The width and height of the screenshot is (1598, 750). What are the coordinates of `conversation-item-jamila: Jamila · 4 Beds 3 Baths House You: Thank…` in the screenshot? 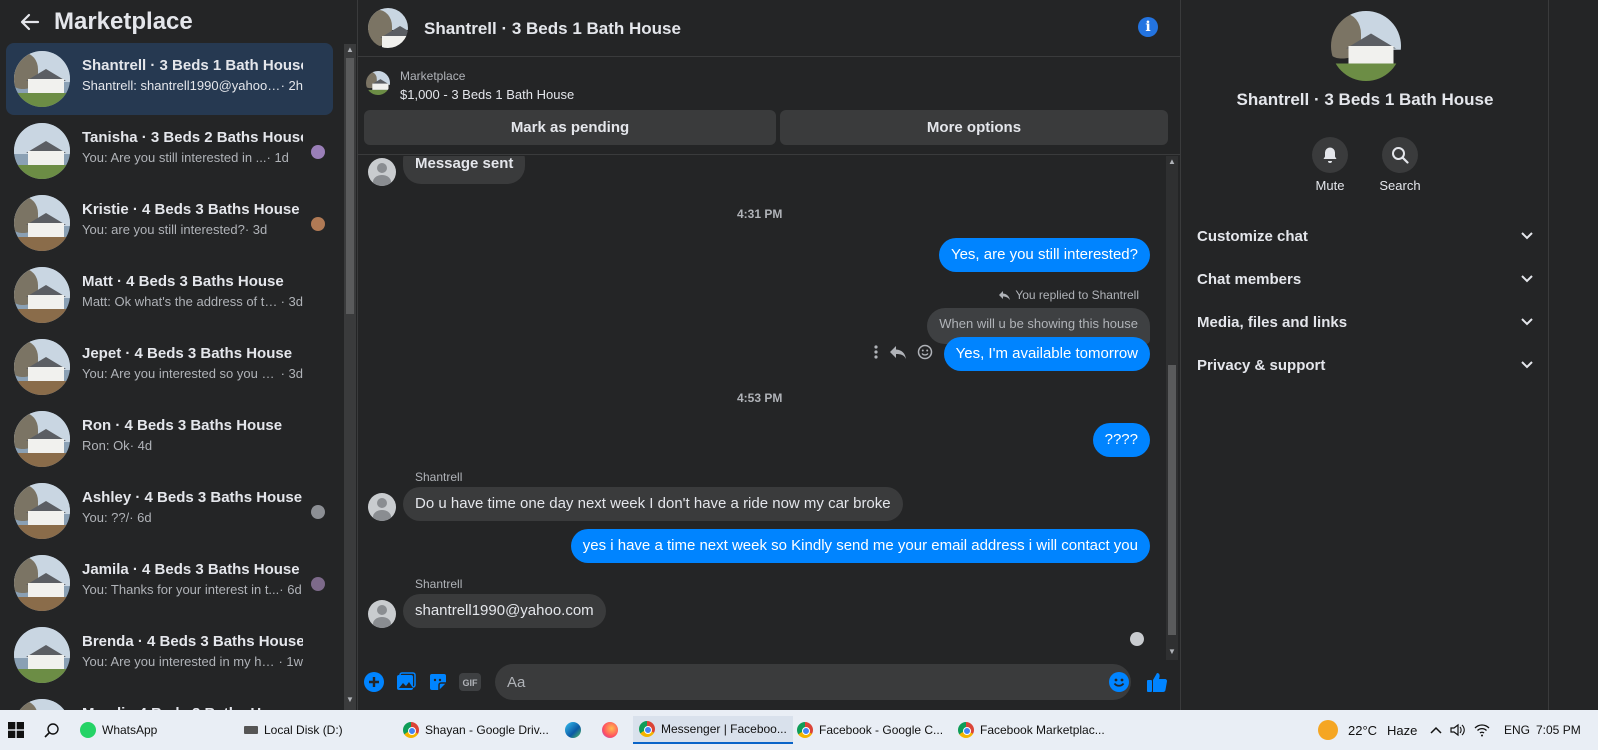 It's located at (169, 583).